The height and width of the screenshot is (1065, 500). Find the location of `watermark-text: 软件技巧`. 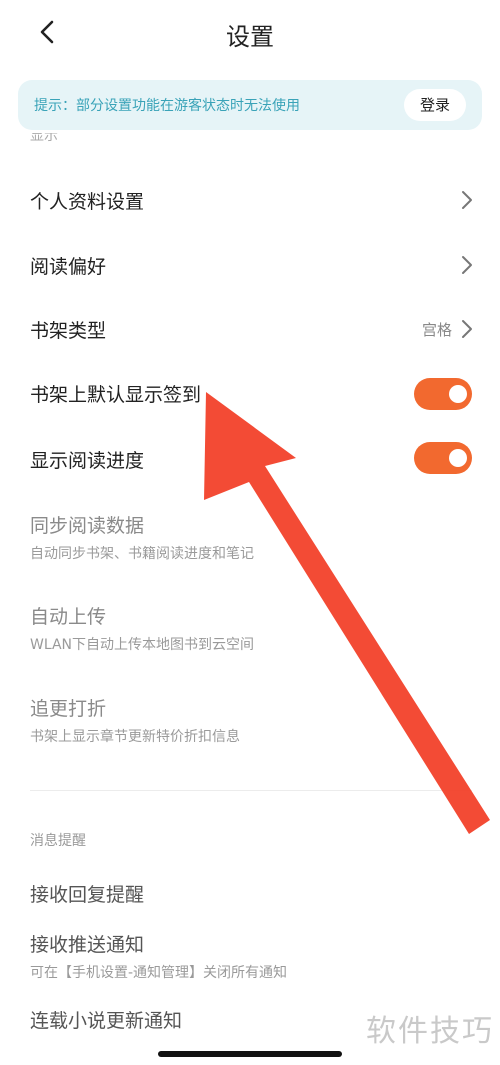

watermark-text: 软件技巧 is located at coordinates (430, 1031).